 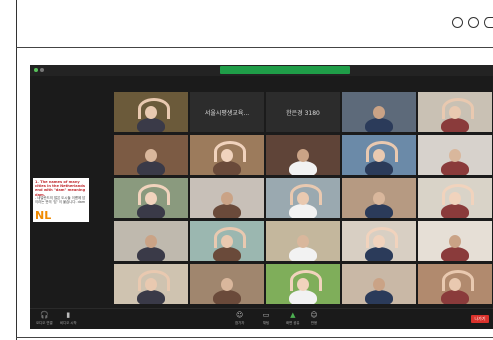 I want to click on toolbar-video: ▮ 비디오 시작, so click(x=68, y=318).